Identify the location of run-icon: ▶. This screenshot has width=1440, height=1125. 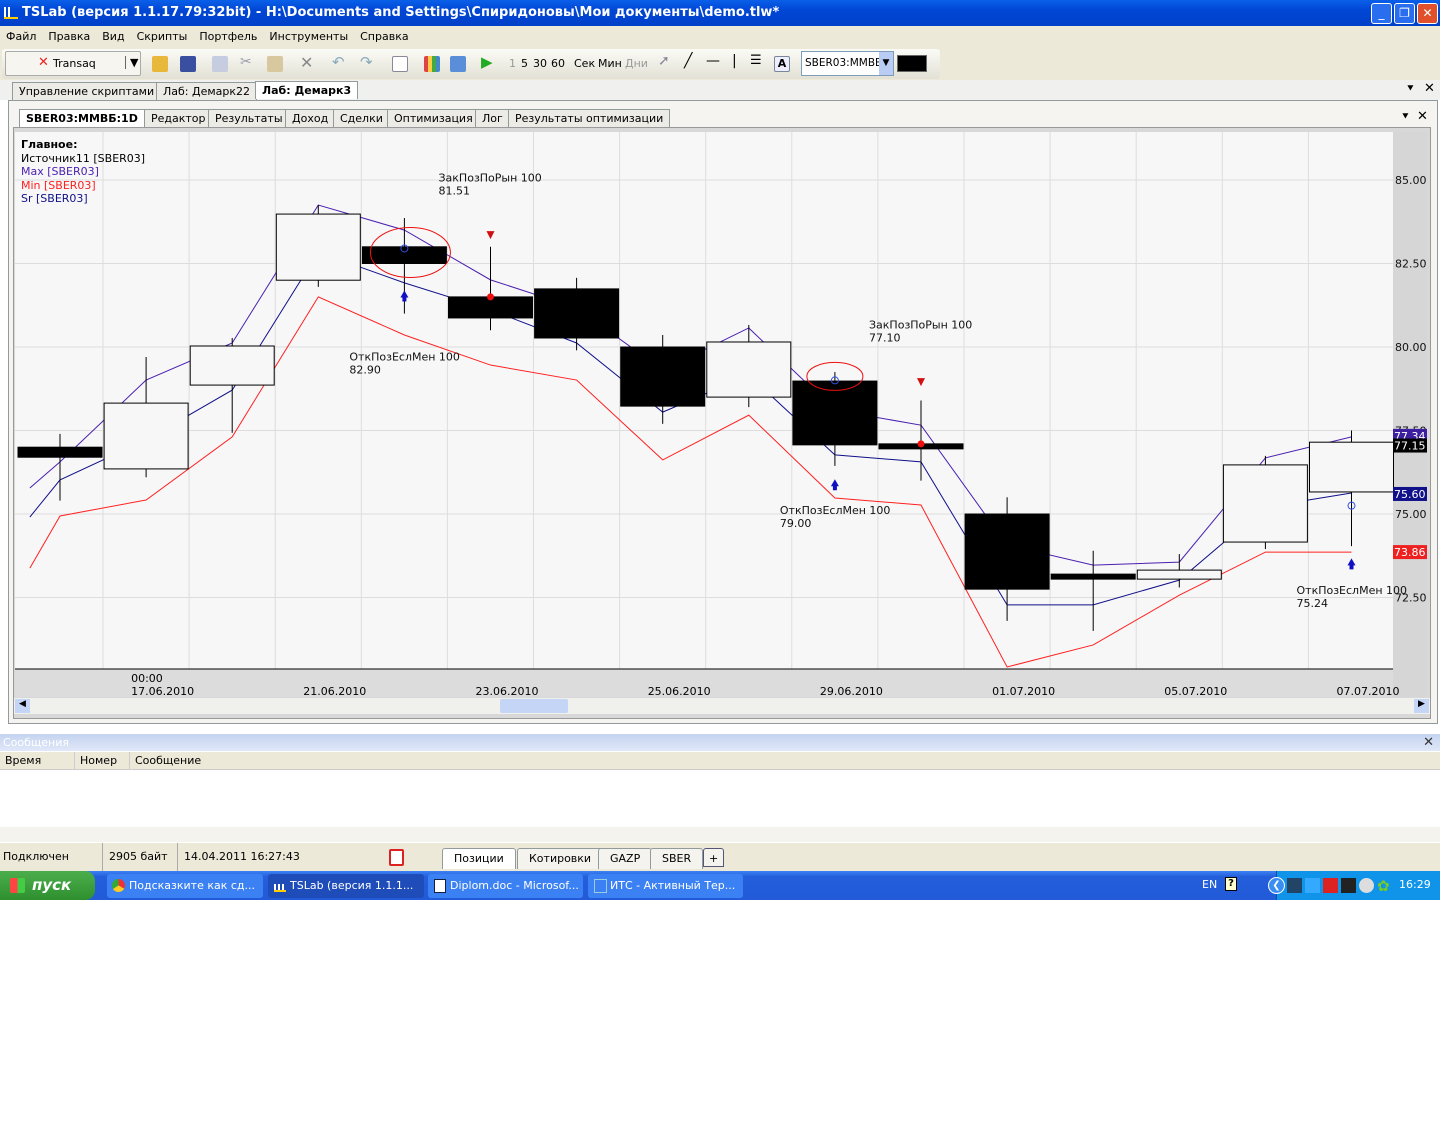
(489, 62).